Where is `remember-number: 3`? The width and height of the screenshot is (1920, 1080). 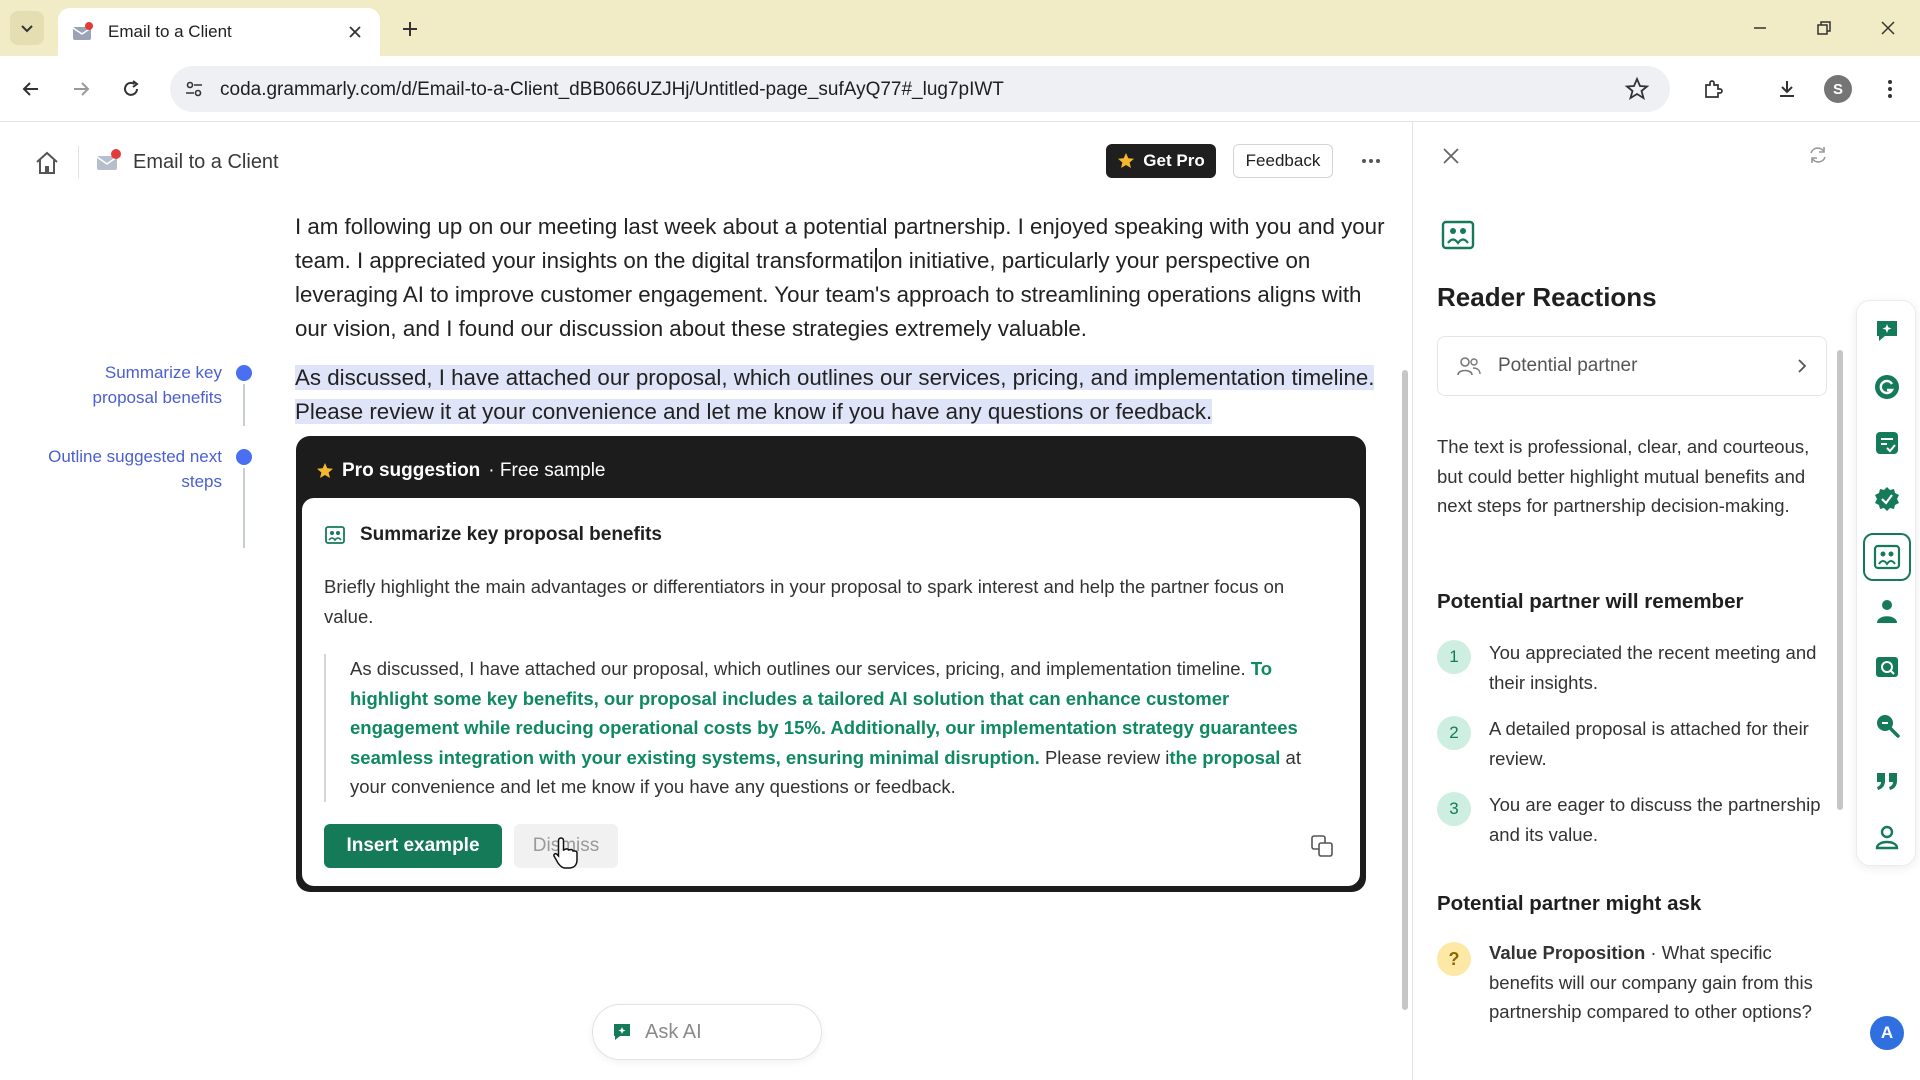 remember-number: 3 is located at coordinates (1454, 809).